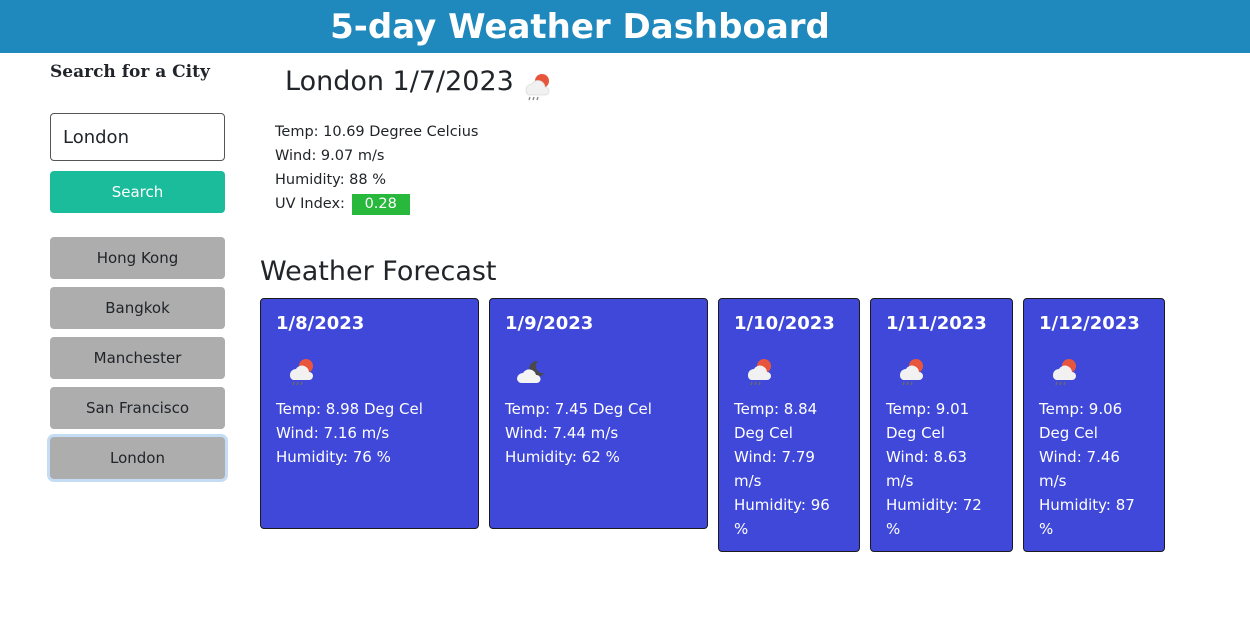 This screenshot has height=634, width=1250. I want to click on history-item-london: London, so click(137, 458).